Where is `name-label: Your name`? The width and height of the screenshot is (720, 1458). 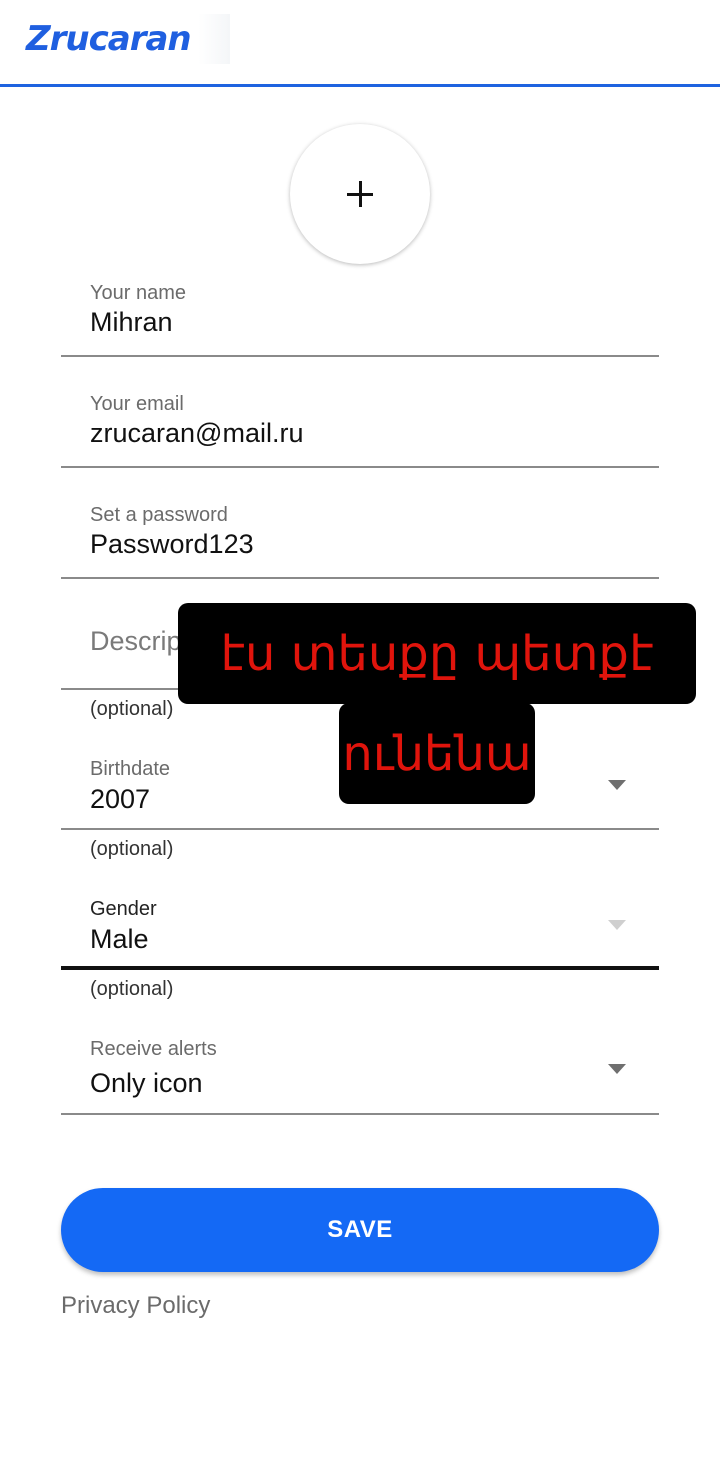
name-label: Your name is located at coordinates (138, 293).